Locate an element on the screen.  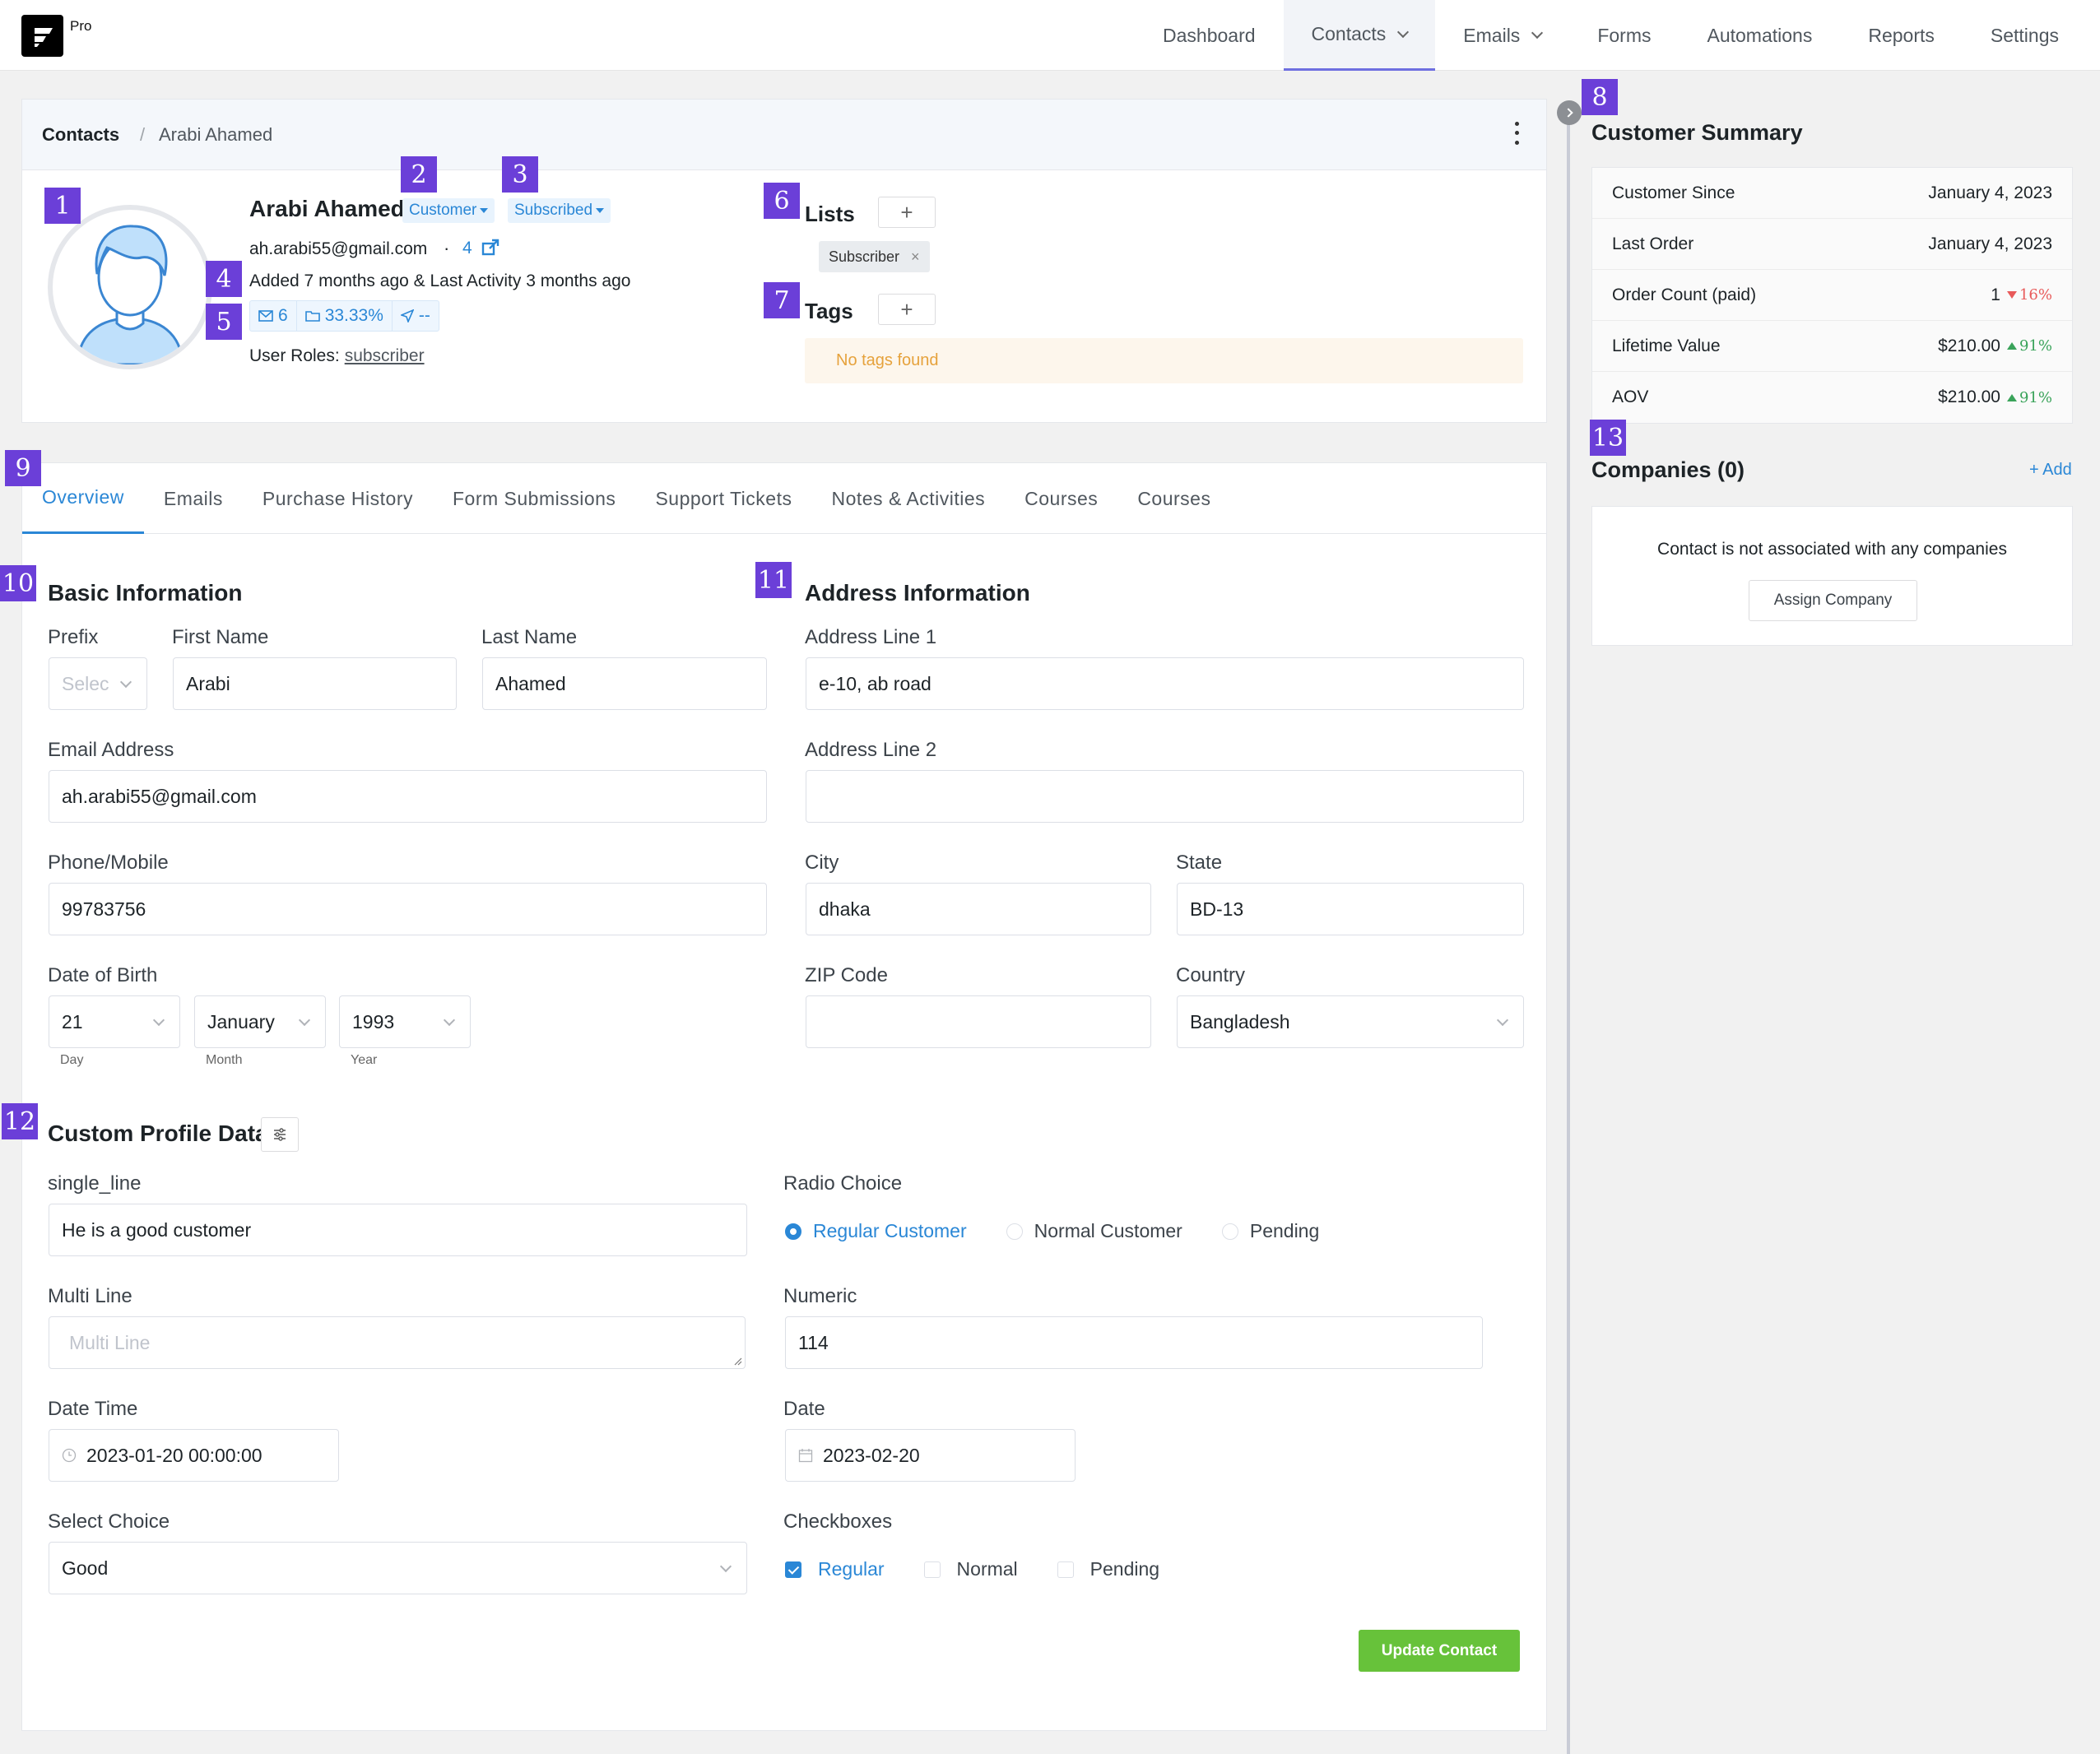
nav-dashboard: Dashboard is located at coordinates (1209, 35).